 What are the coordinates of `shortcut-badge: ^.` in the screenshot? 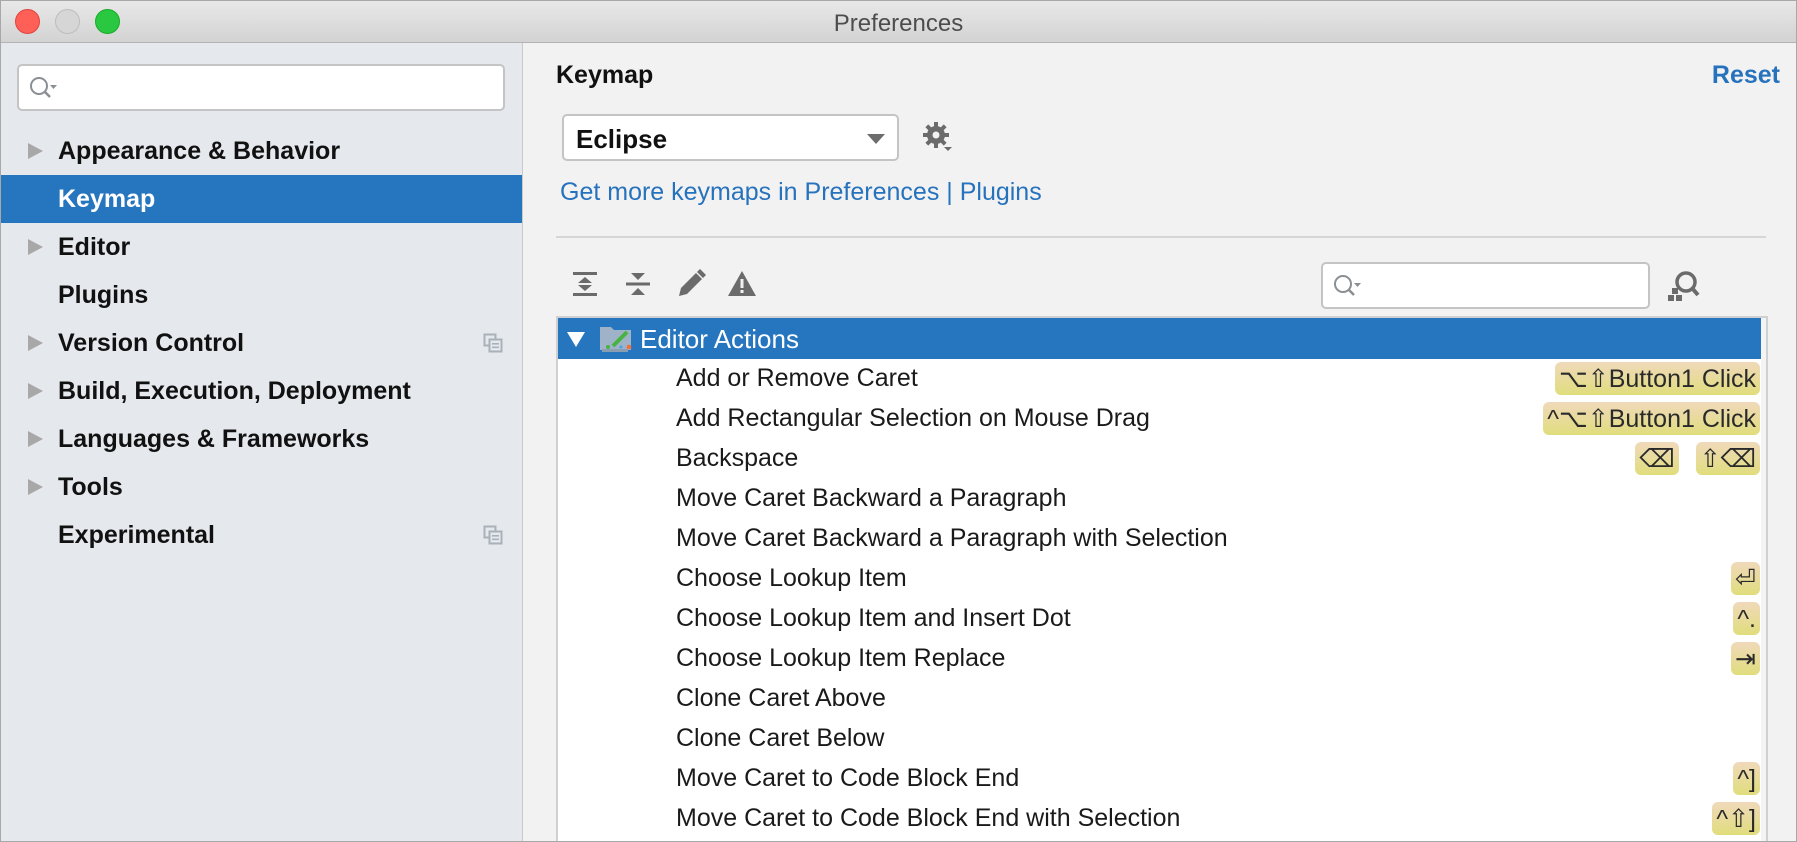 It's located at (1746, 618).